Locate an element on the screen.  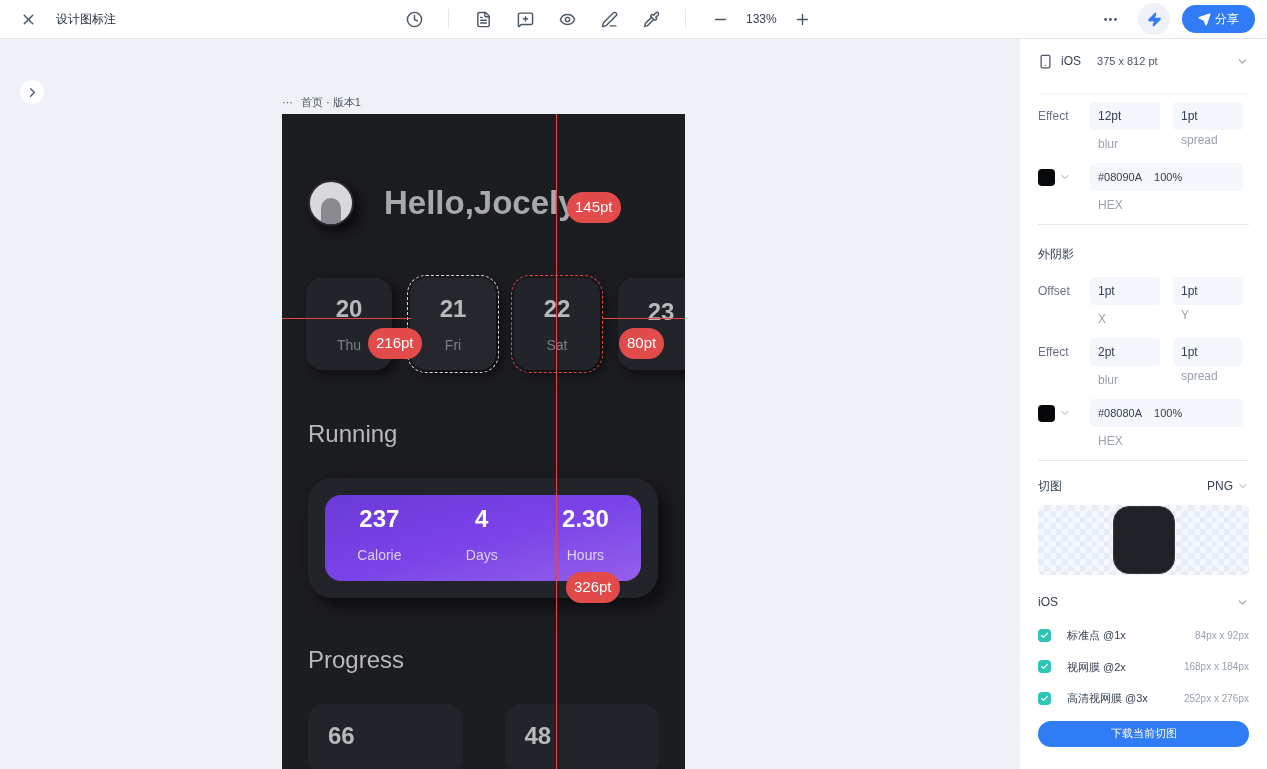
section-title: Progress is located at coordinates (357, 660).